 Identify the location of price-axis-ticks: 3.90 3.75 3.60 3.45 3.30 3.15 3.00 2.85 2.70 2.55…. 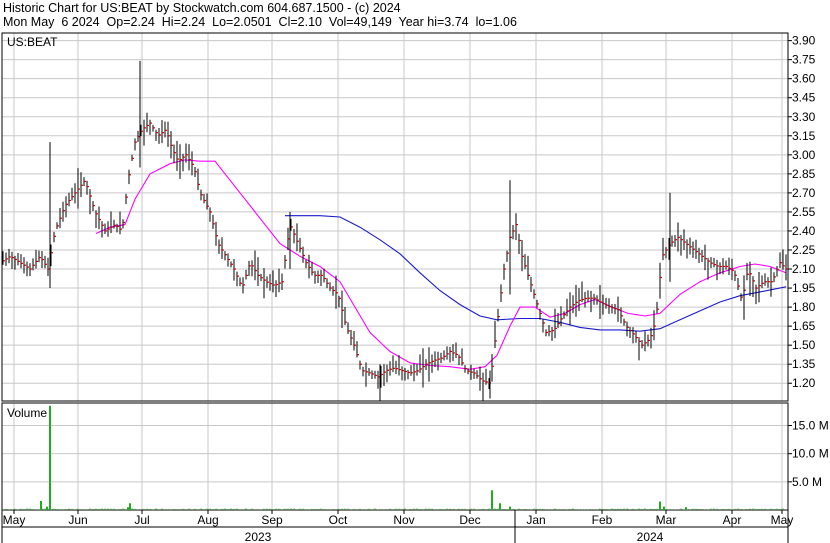
(802, 212).